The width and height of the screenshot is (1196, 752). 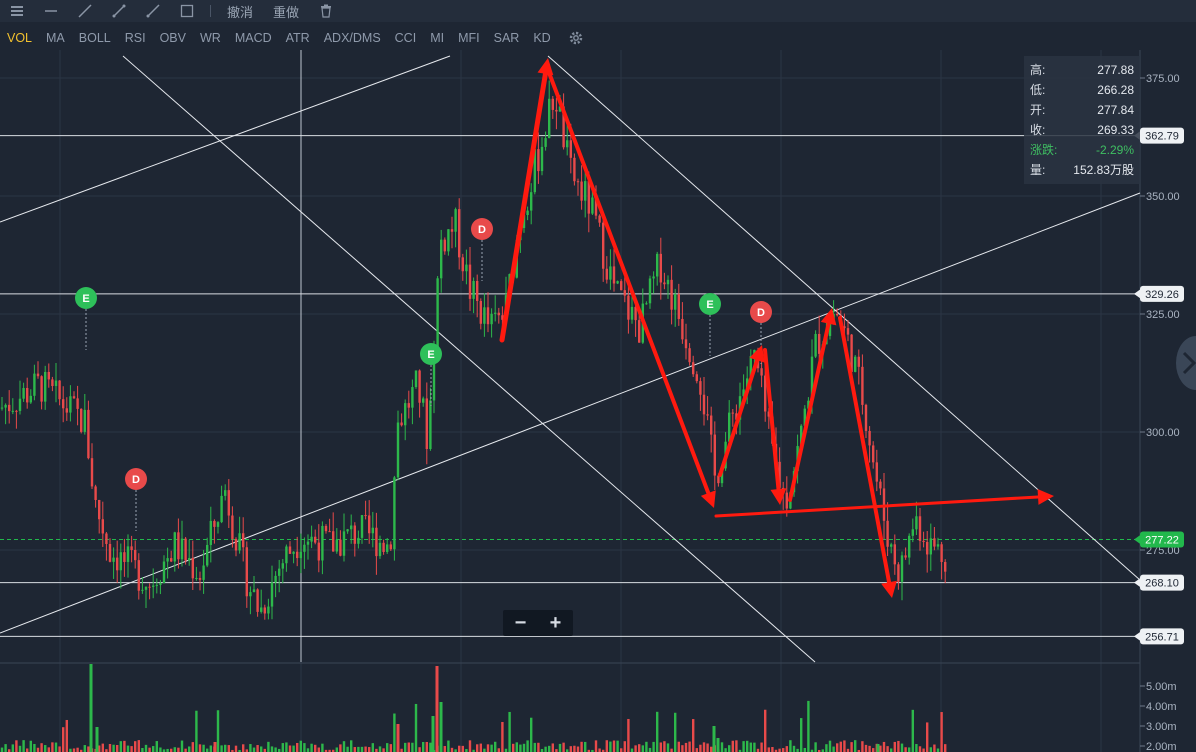 I want to click on trend-line-icon, so click(x=85, y=11).